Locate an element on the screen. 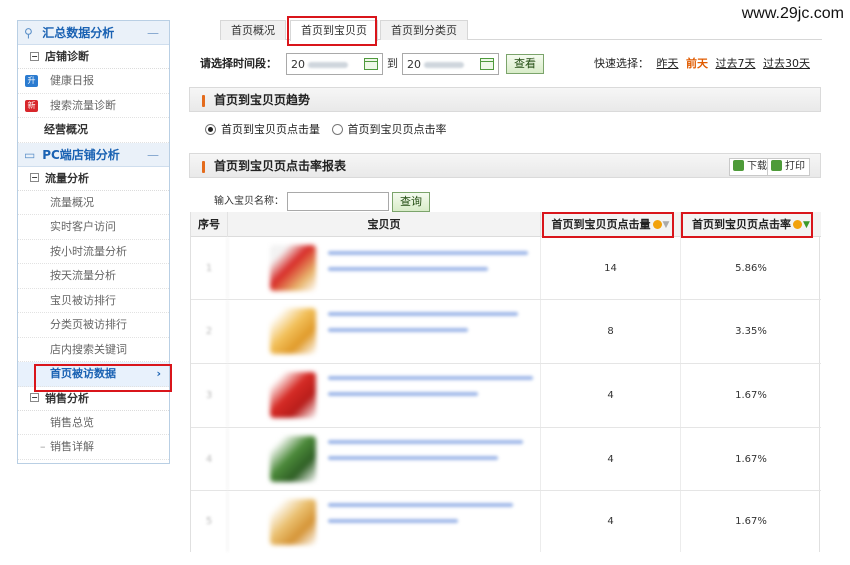 This screenshot has width=850, height=565. query-button: 查询 is located at coordinates (411, 202).